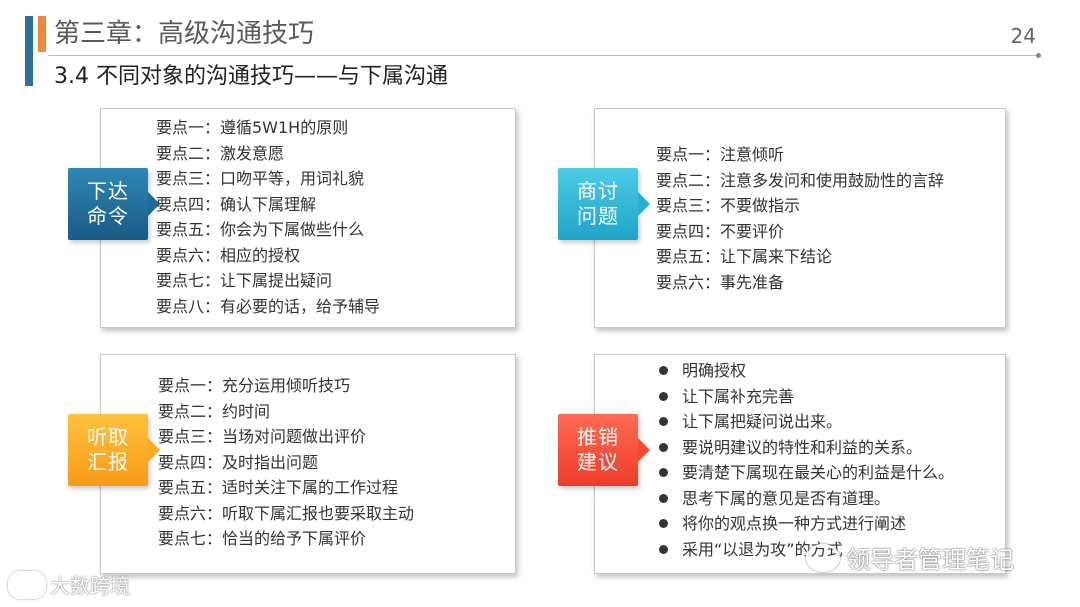 The height and width of the screenshot is (607, 1080). I want to click on list-item: 要点三：当场对问题做出评价, so click(262, 436).